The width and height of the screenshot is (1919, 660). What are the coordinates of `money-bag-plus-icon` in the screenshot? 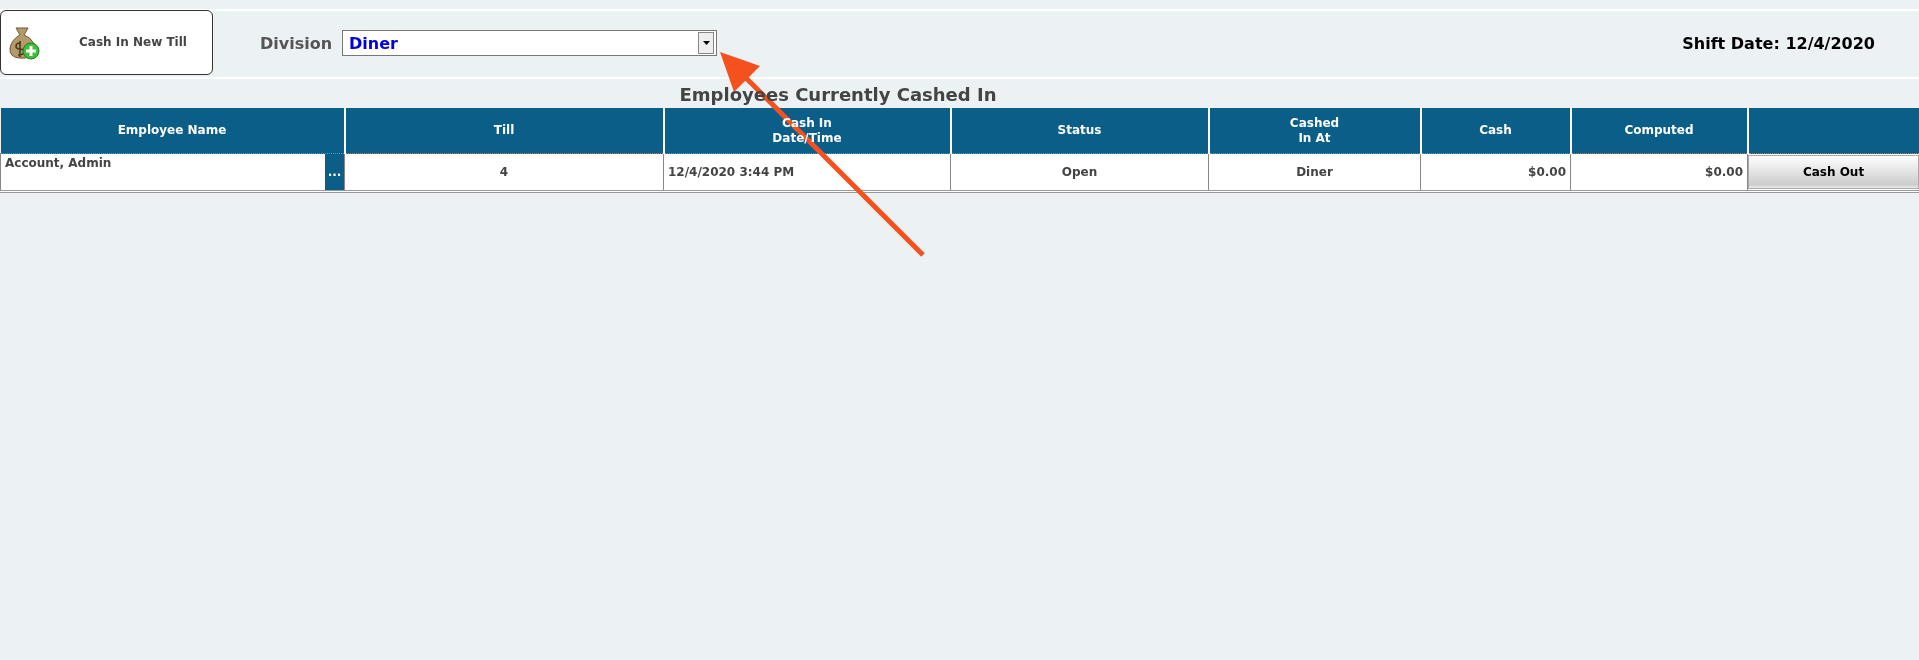 It's located at (24, 42).